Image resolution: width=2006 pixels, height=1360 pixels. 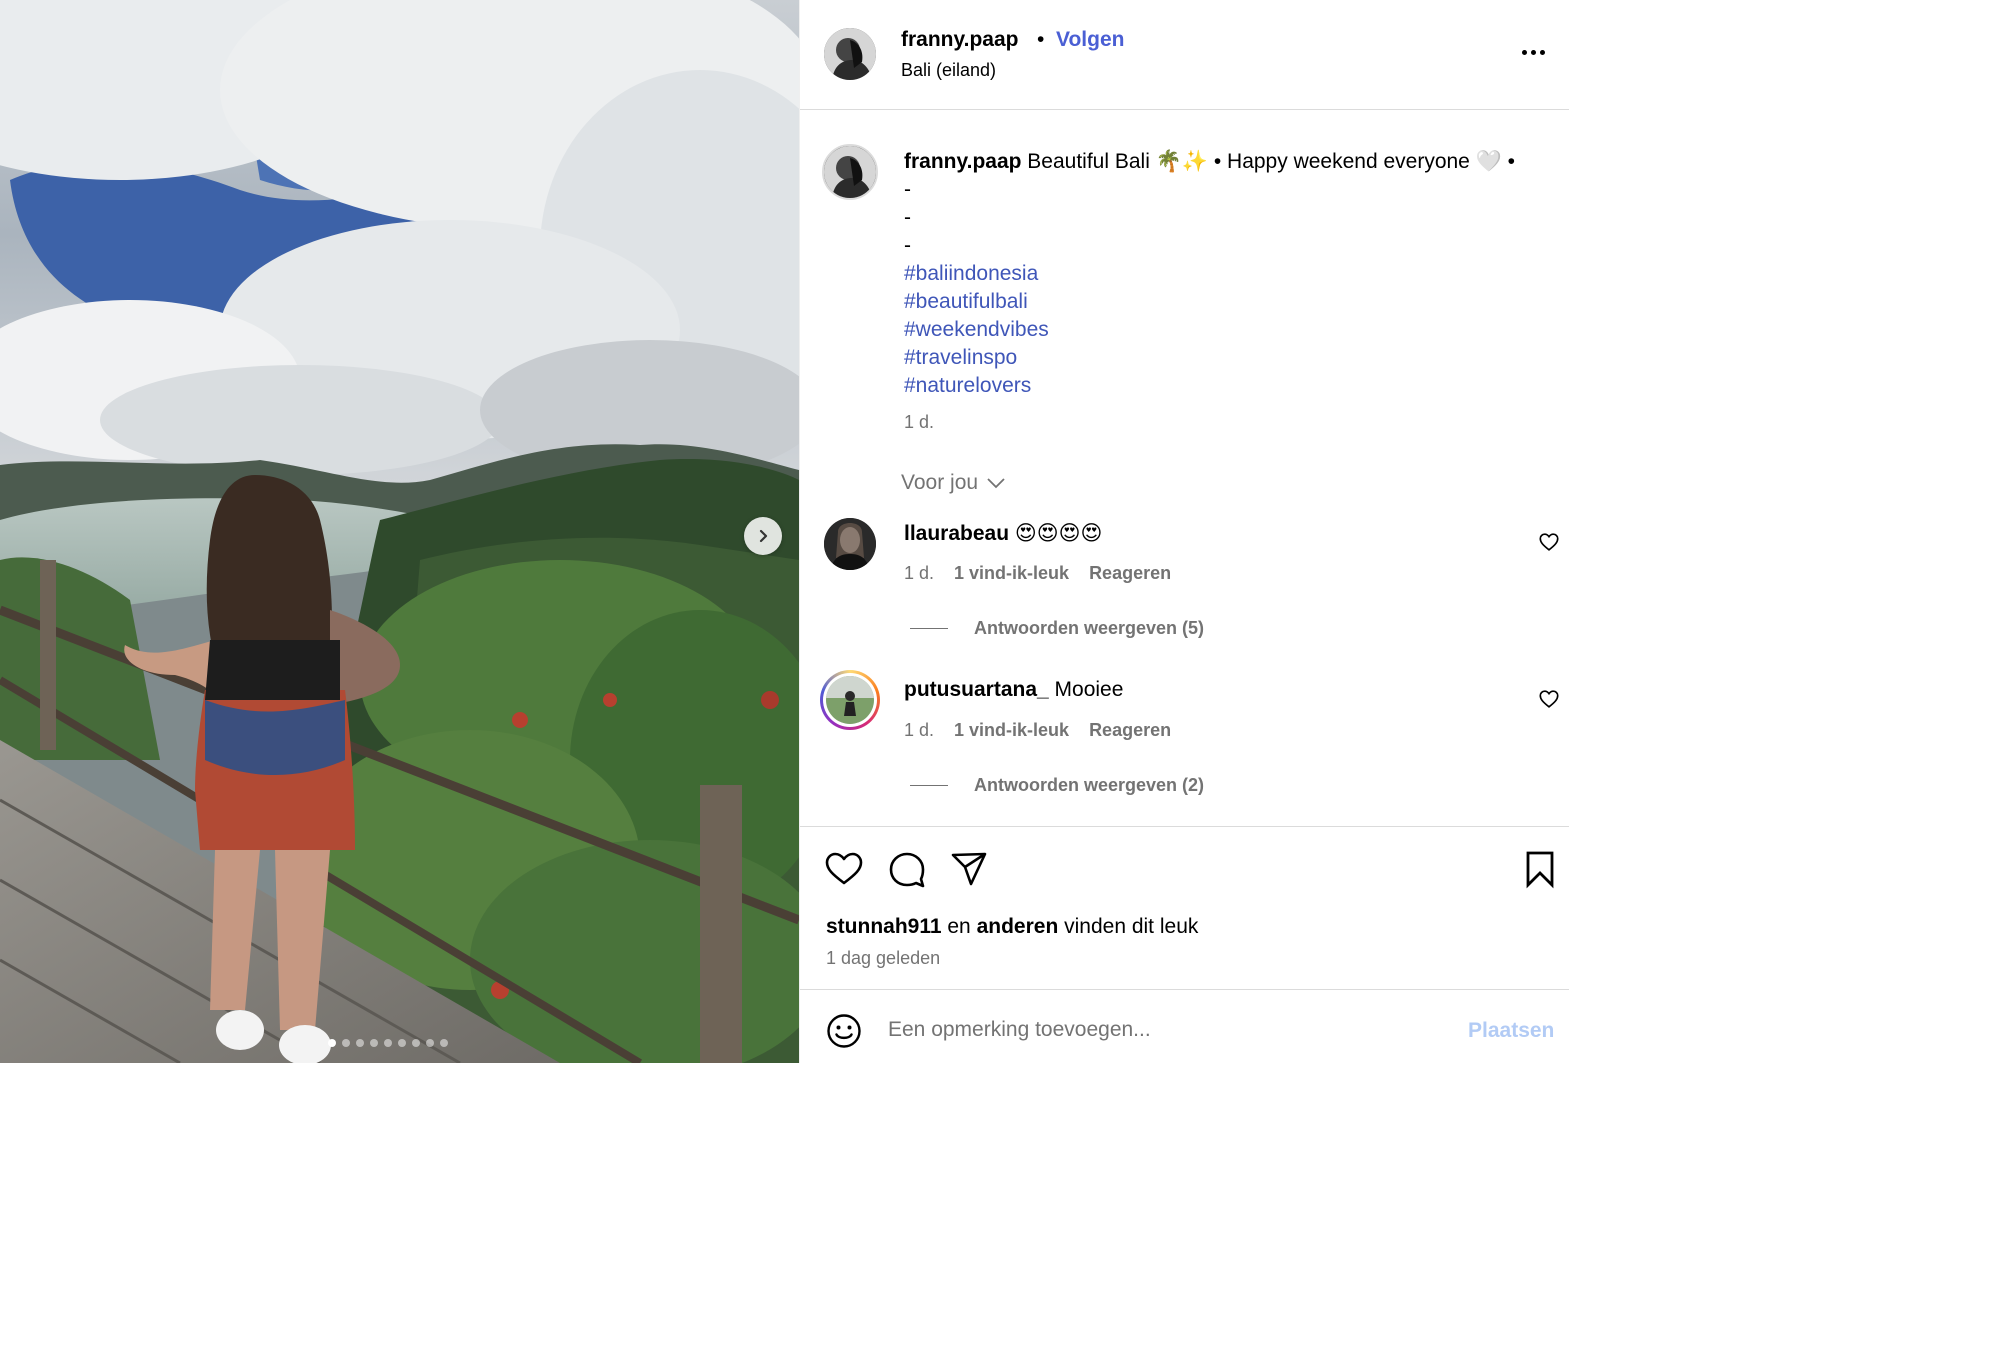 I want to click on share-send-icon, so click(x=969, y=869).